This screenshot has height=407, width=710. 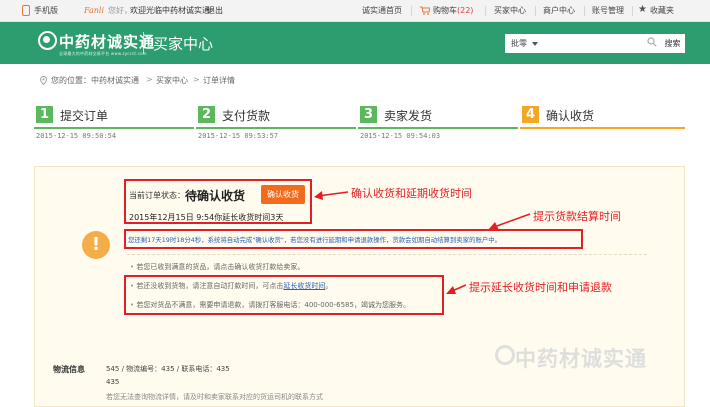 What do you see at coordinates (382, 11) in the screenshot?
I see `home-link: 诚实通首页` at bounding box center [382, 11].